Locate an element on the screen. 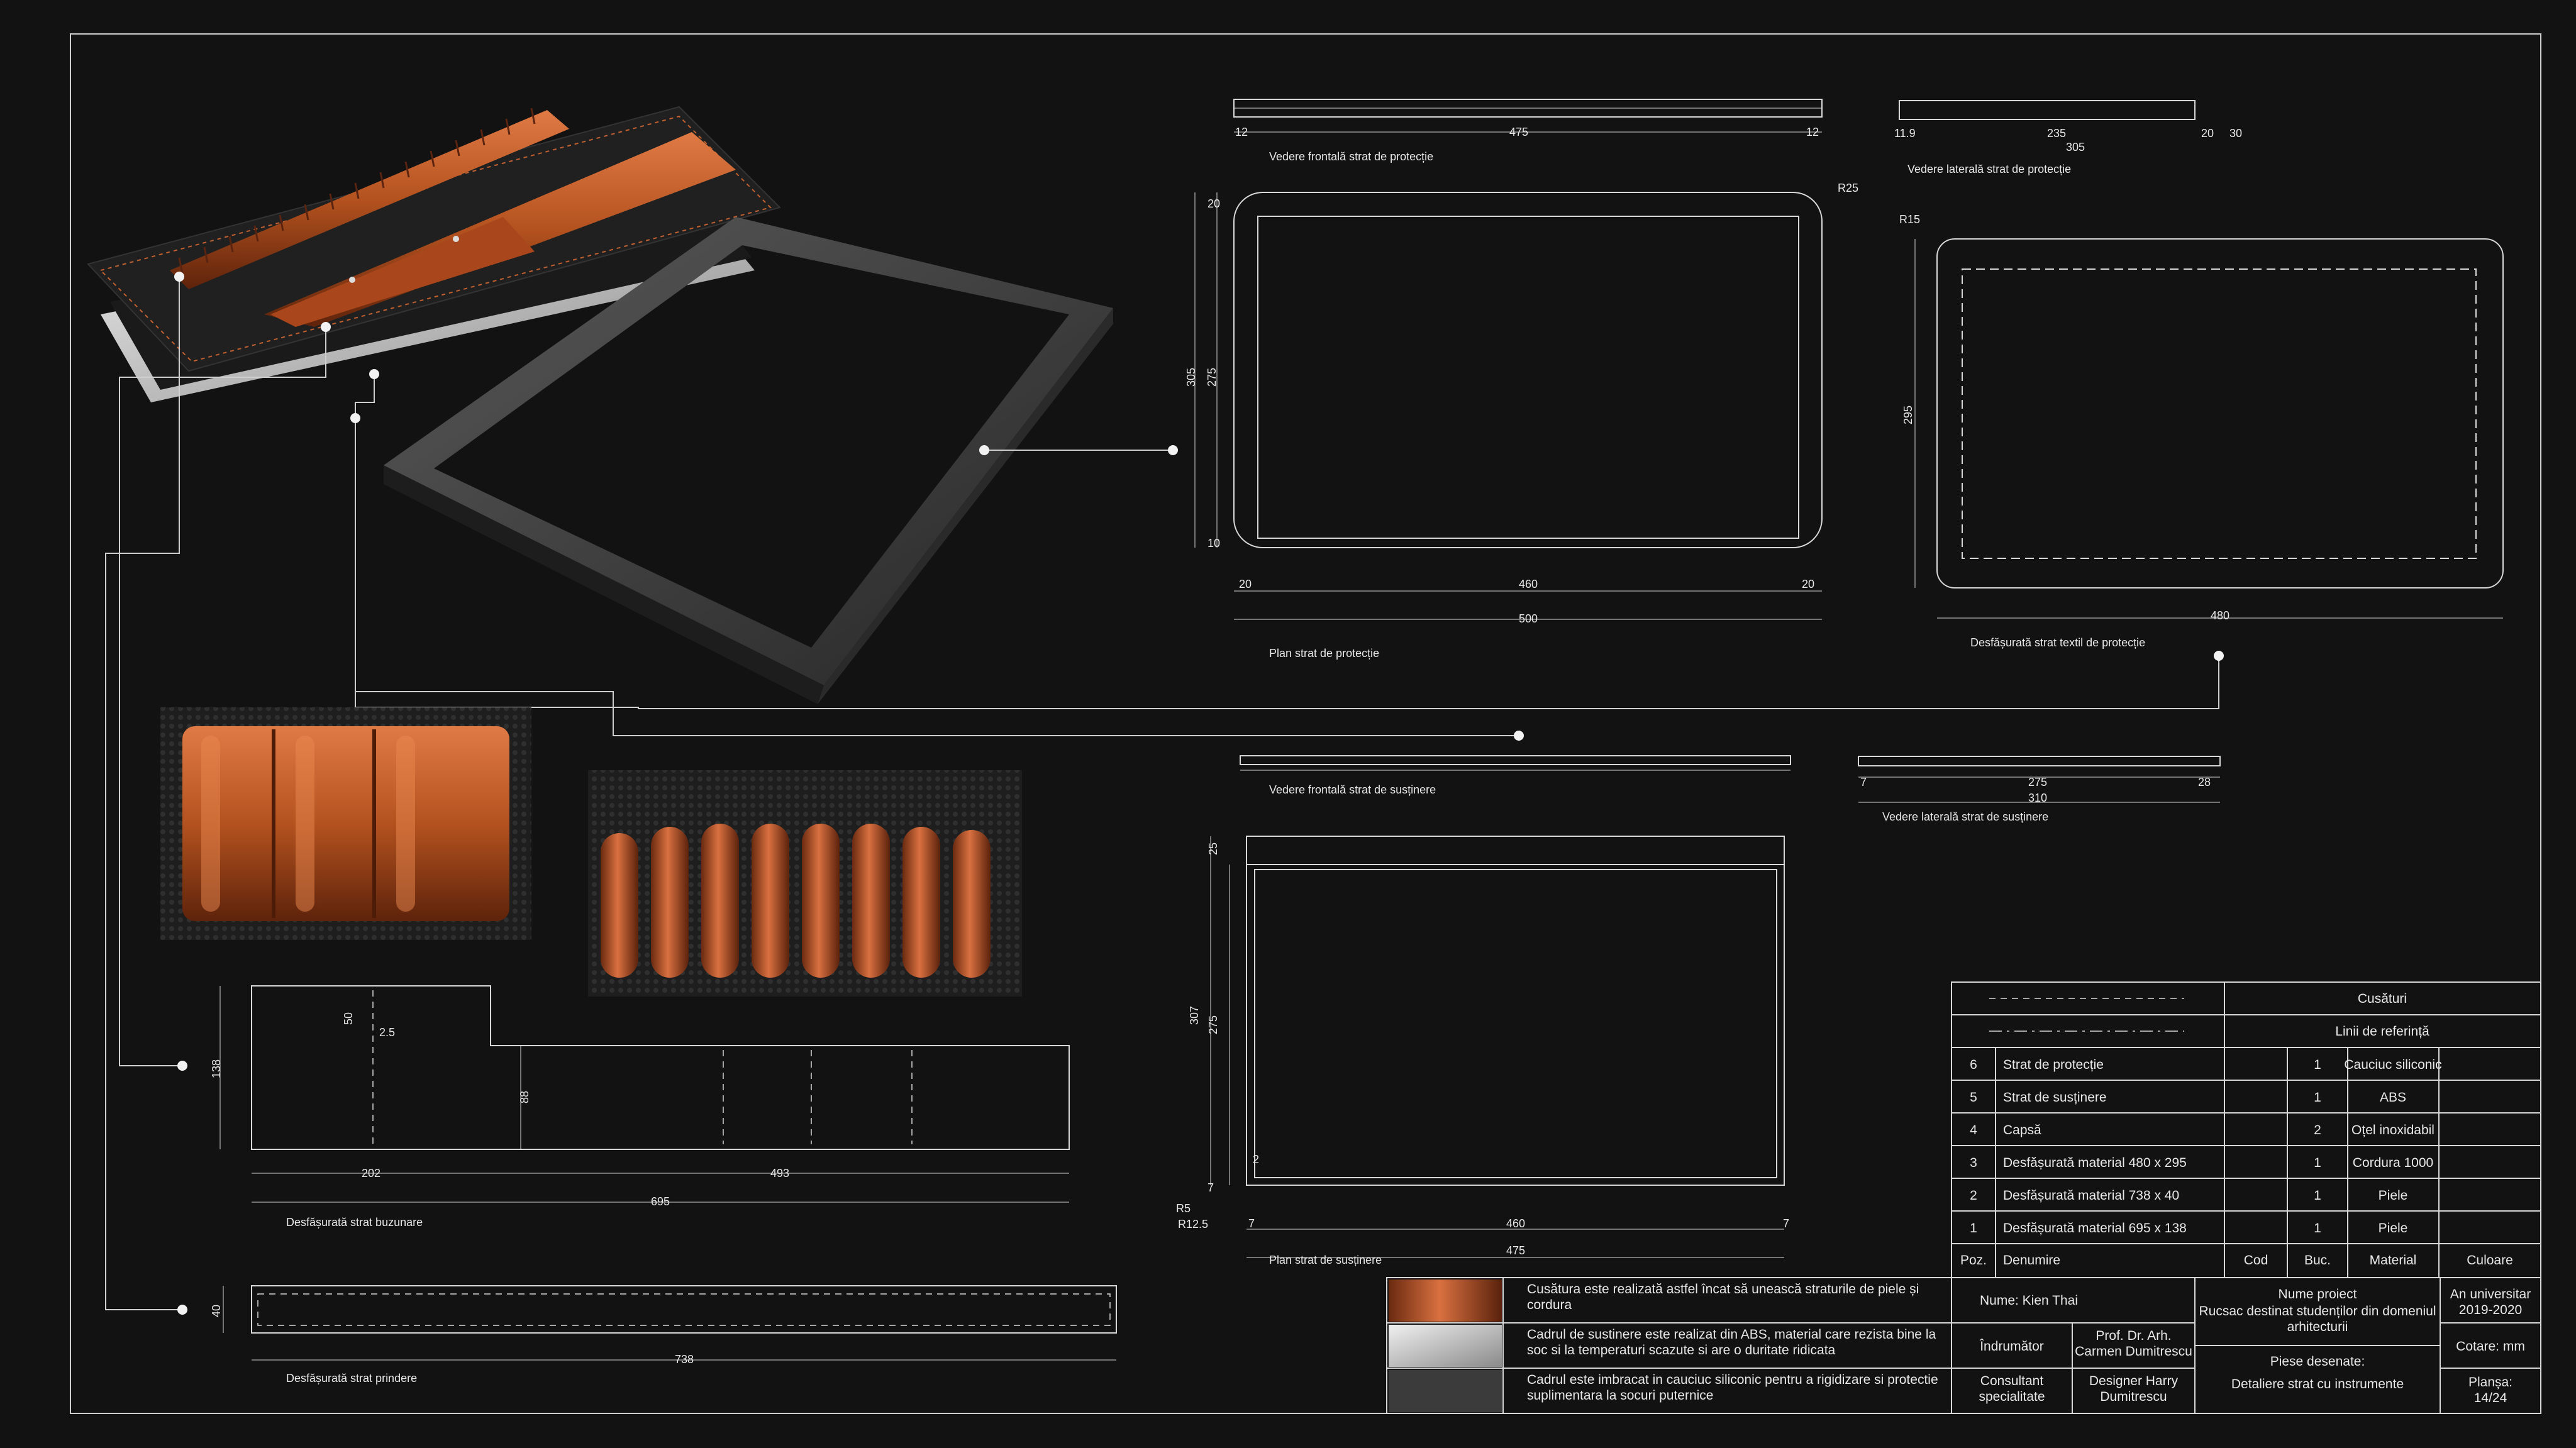 The height and width of the screenshot is (1448, 2576). svg-text: Material is located at coordinates (2393, 1260).